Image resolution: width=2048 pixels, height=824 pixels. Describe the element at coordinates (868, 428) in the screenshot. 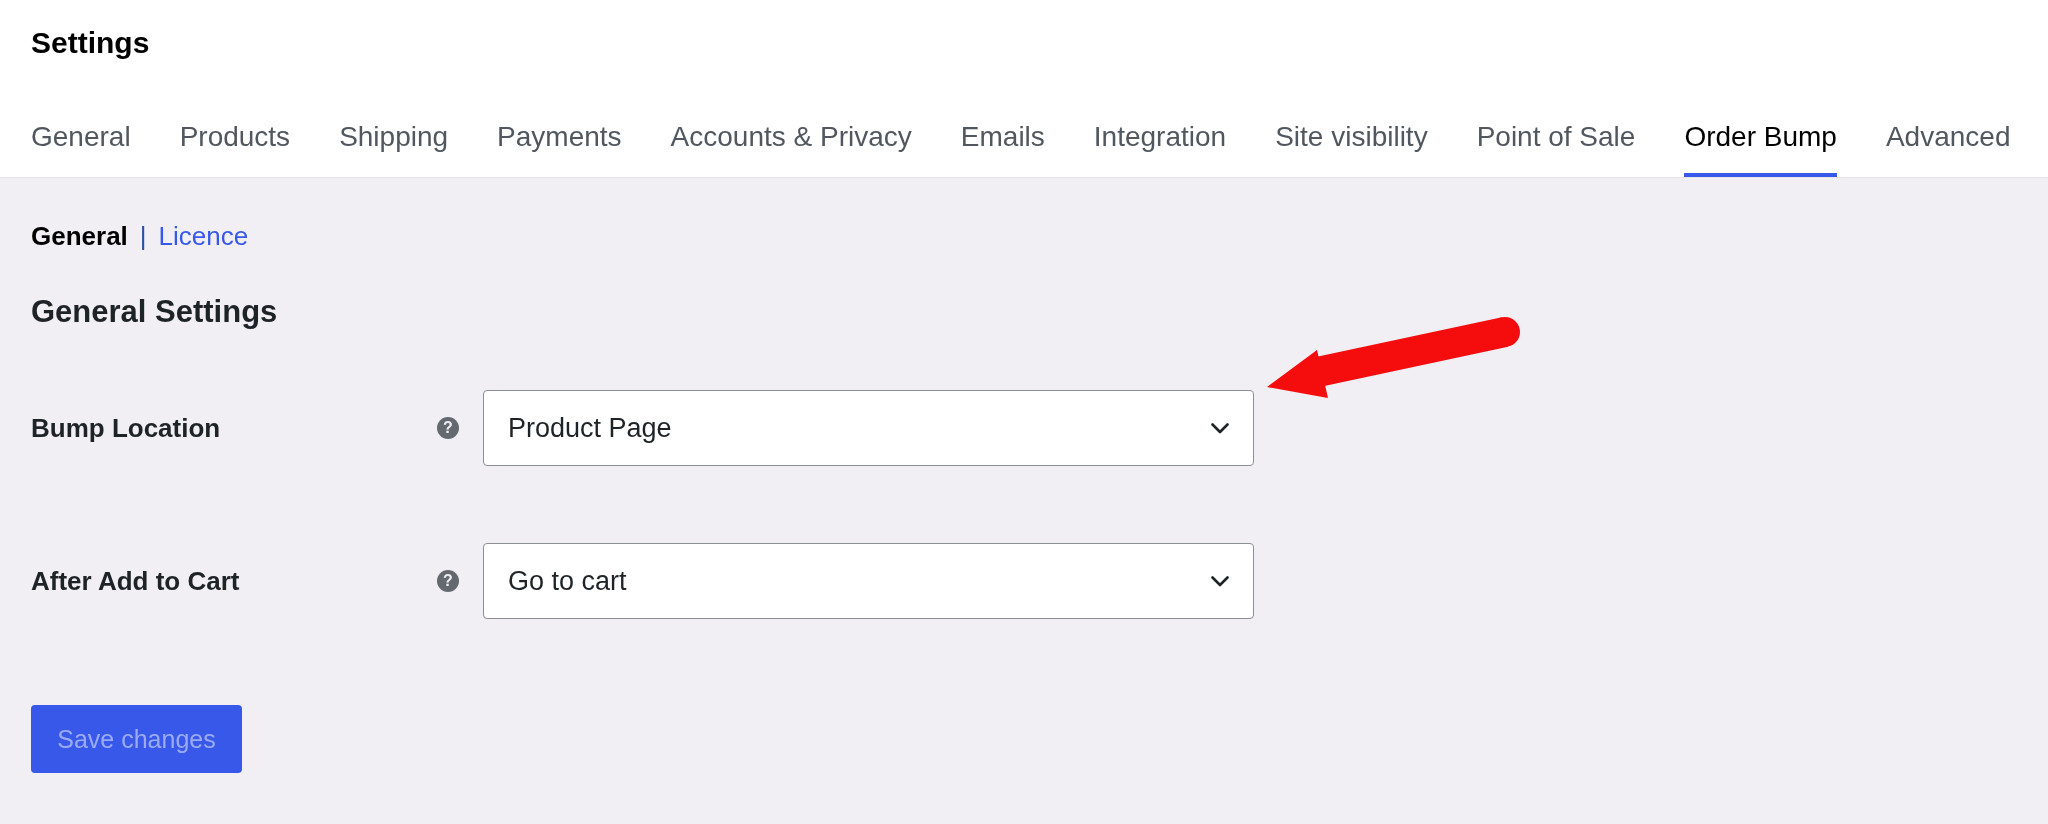

I see `dropdown: Product Page` at that location.